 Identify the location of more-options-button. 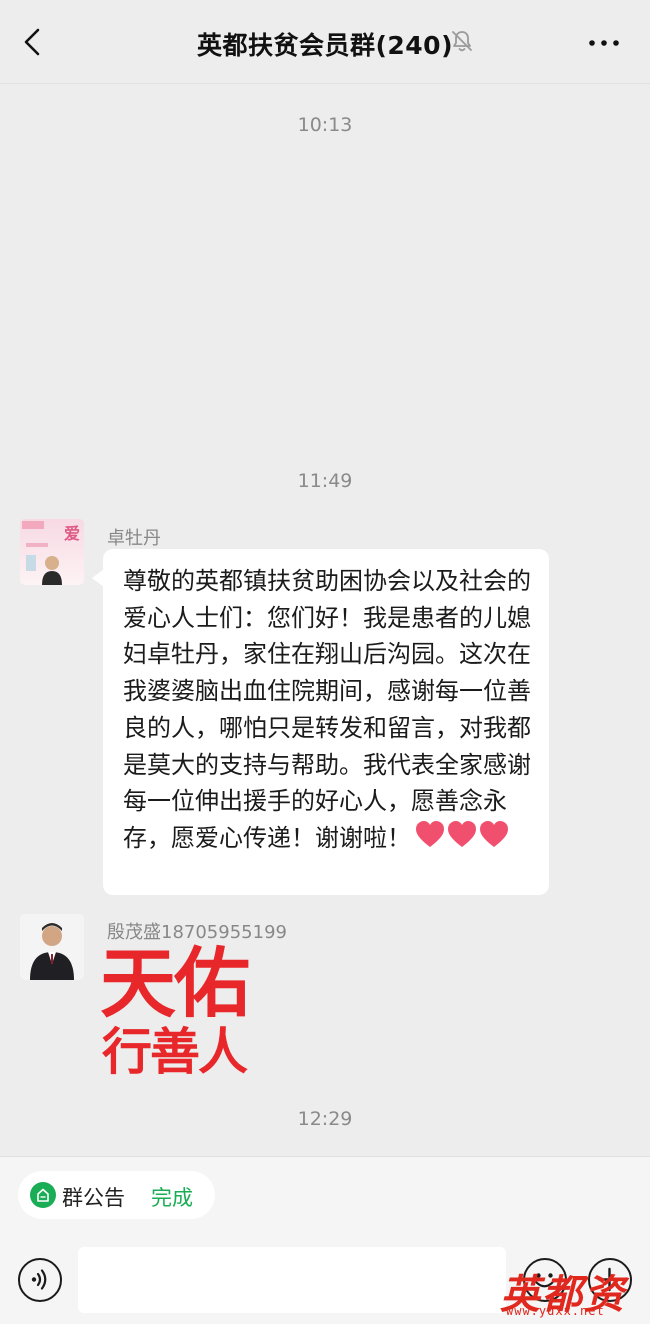
(604, 43).